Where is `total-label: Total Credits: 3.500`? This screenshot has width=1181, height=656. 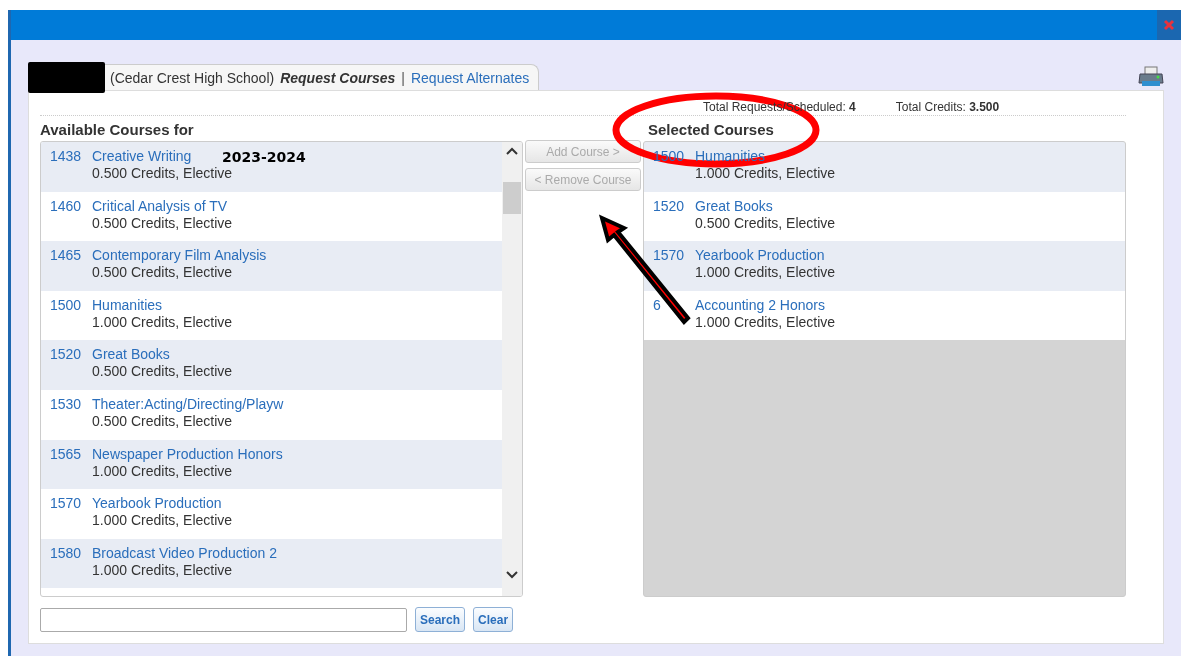
total-label: Total Credits: 3.500 is located at coordinates (947, 107).